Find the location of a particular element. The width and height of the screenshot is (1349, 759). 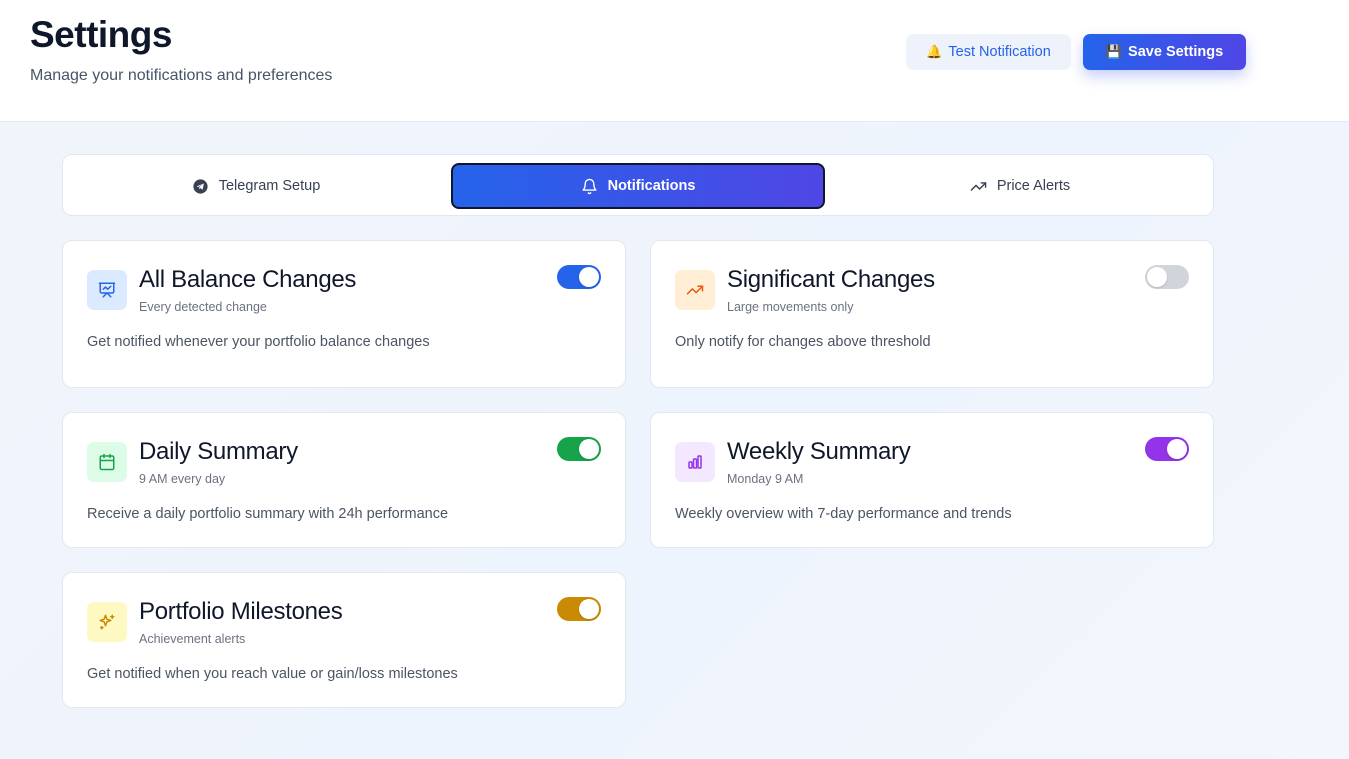

save-settings-button: 💾 Save Settings is located at coordinates (1164, 52).